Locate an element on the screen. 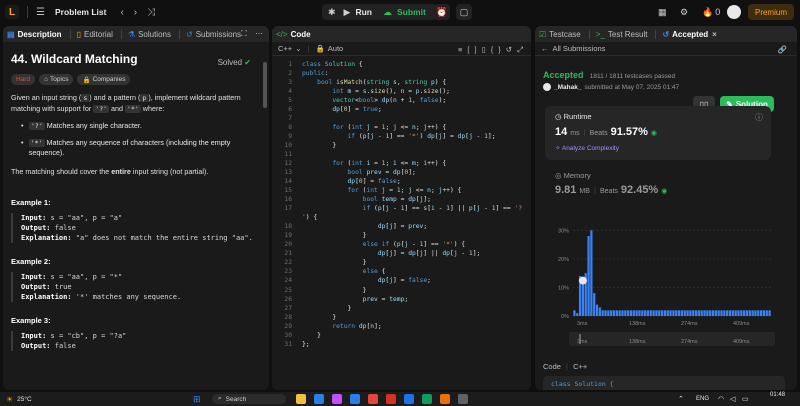 This screenshot has height=406, width=800. arrow-left-icon: ← is located at coordinates (545, 48).